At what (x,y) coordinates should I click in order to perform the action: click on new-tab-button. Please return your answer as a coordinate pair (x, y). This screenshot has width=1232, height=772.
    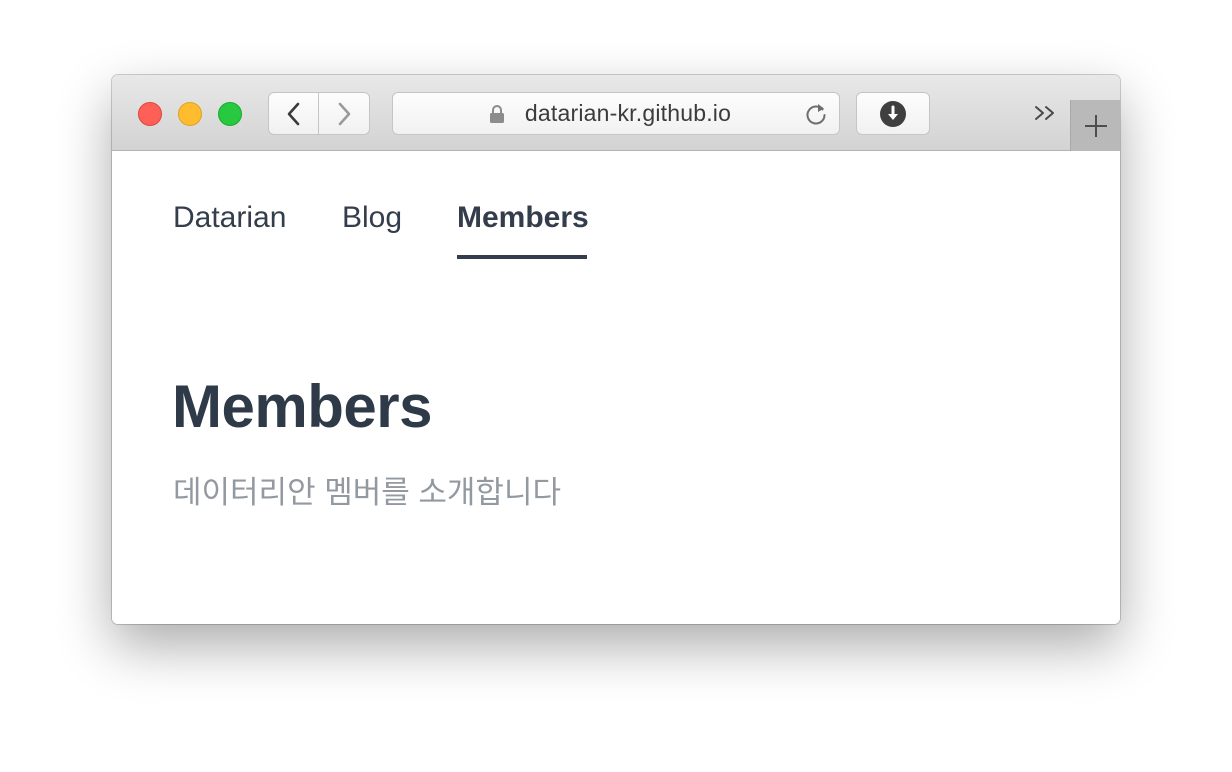
    Looking at the image, I should click on (1095, 125).